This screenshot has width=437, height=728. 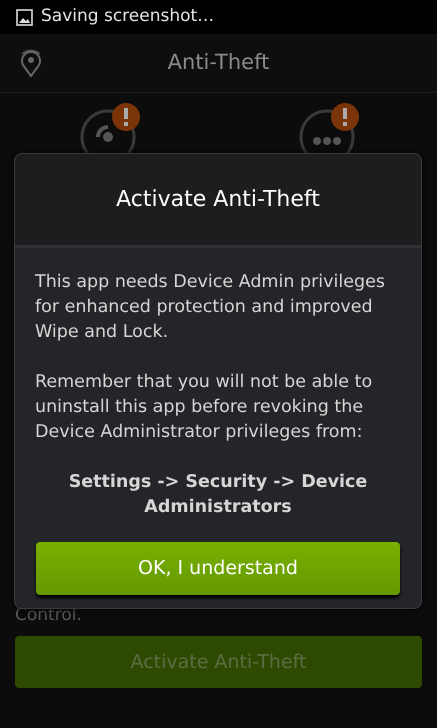 What do you see at coordinates (204, 407) in the screenshot?
I see `dialog-text: Remember that you will not be able to uninstall this app before revoking the Device Administrator privileges from:` at bounding box center [204, 407].